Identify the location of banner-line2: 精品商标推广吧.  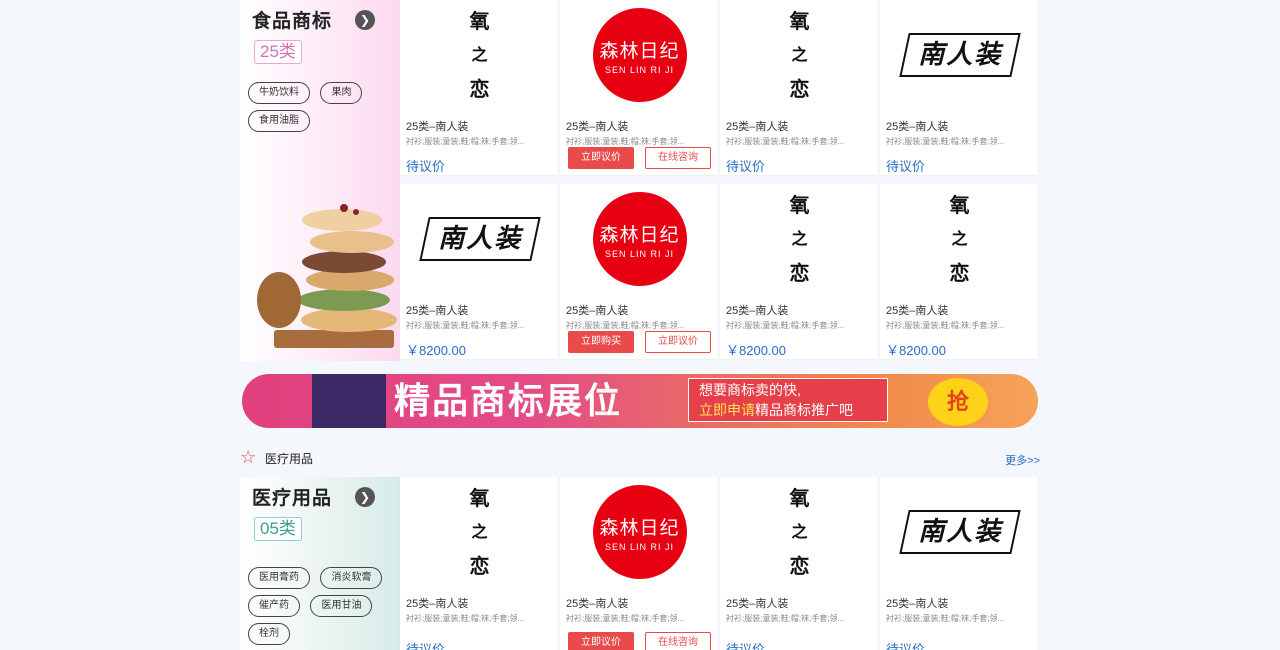
(804, 410).